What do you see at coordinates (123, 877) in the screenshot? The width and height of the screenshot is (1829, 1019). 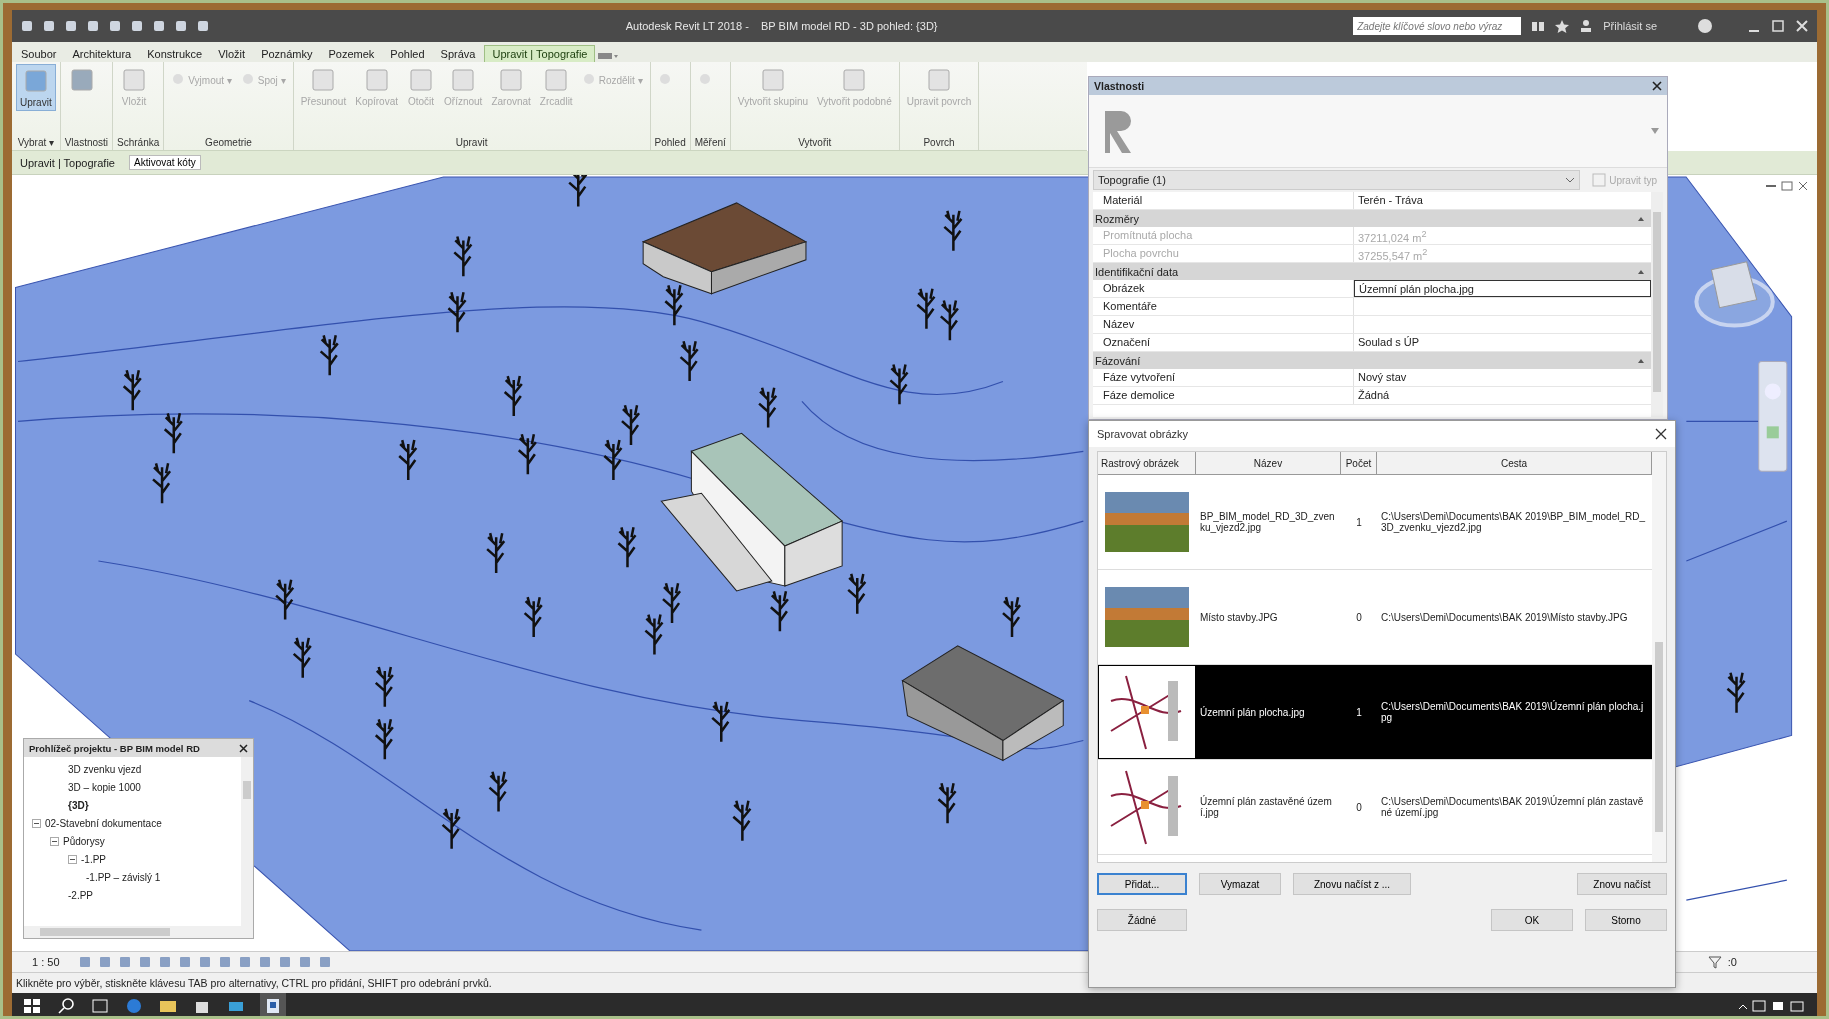 I see `tree-item: -1.PP – závislý 1` at bounding box center [123, 877].